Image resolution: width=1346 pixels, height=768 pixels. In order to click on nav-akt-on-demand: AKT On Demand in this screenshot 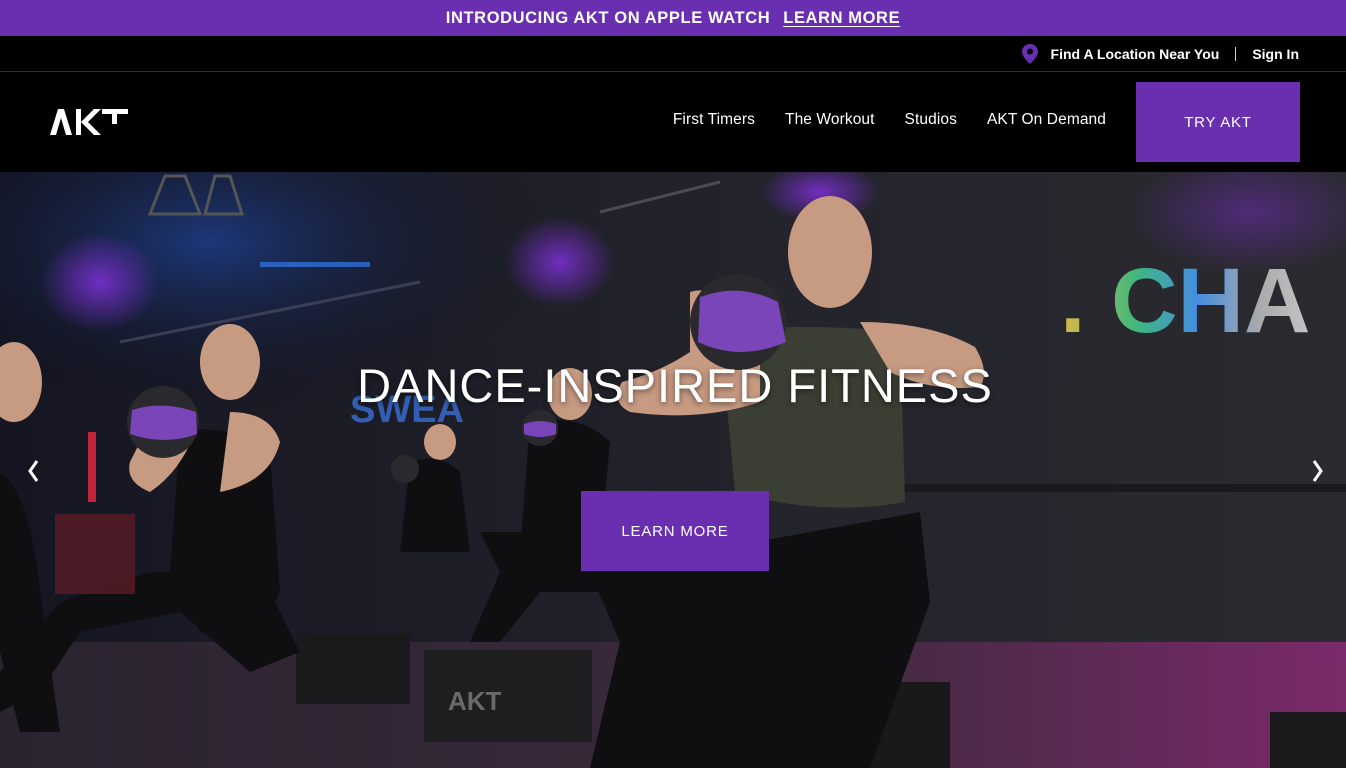, I will do `click(1046, 120)`.